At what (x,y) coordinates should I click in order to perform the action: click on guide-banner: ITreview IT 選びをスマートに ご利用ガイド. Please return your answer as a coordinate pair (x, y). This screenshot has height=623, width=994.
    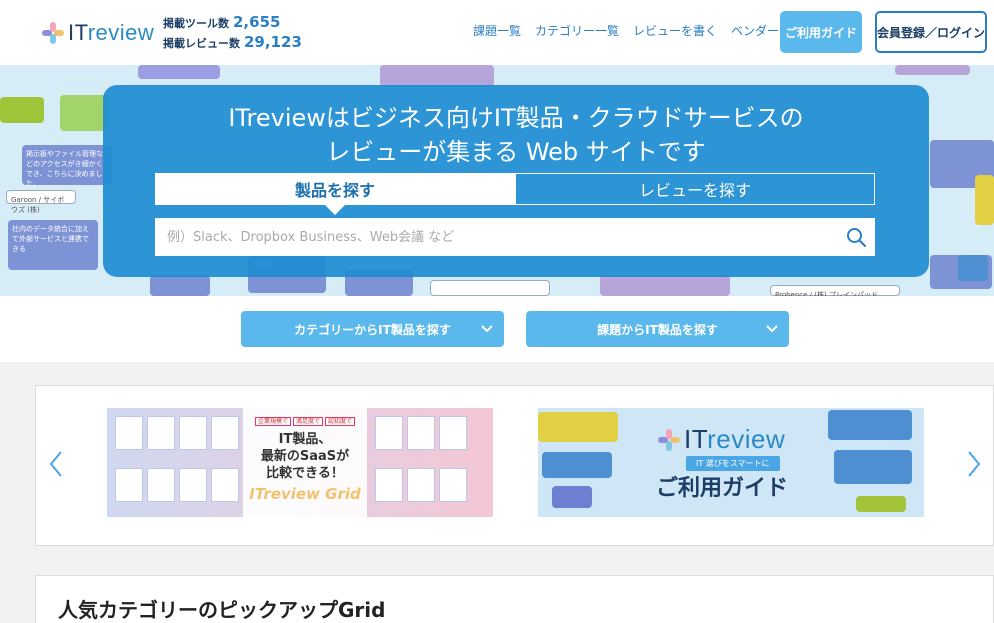
    Looking at the image, I should click on (731, 462).